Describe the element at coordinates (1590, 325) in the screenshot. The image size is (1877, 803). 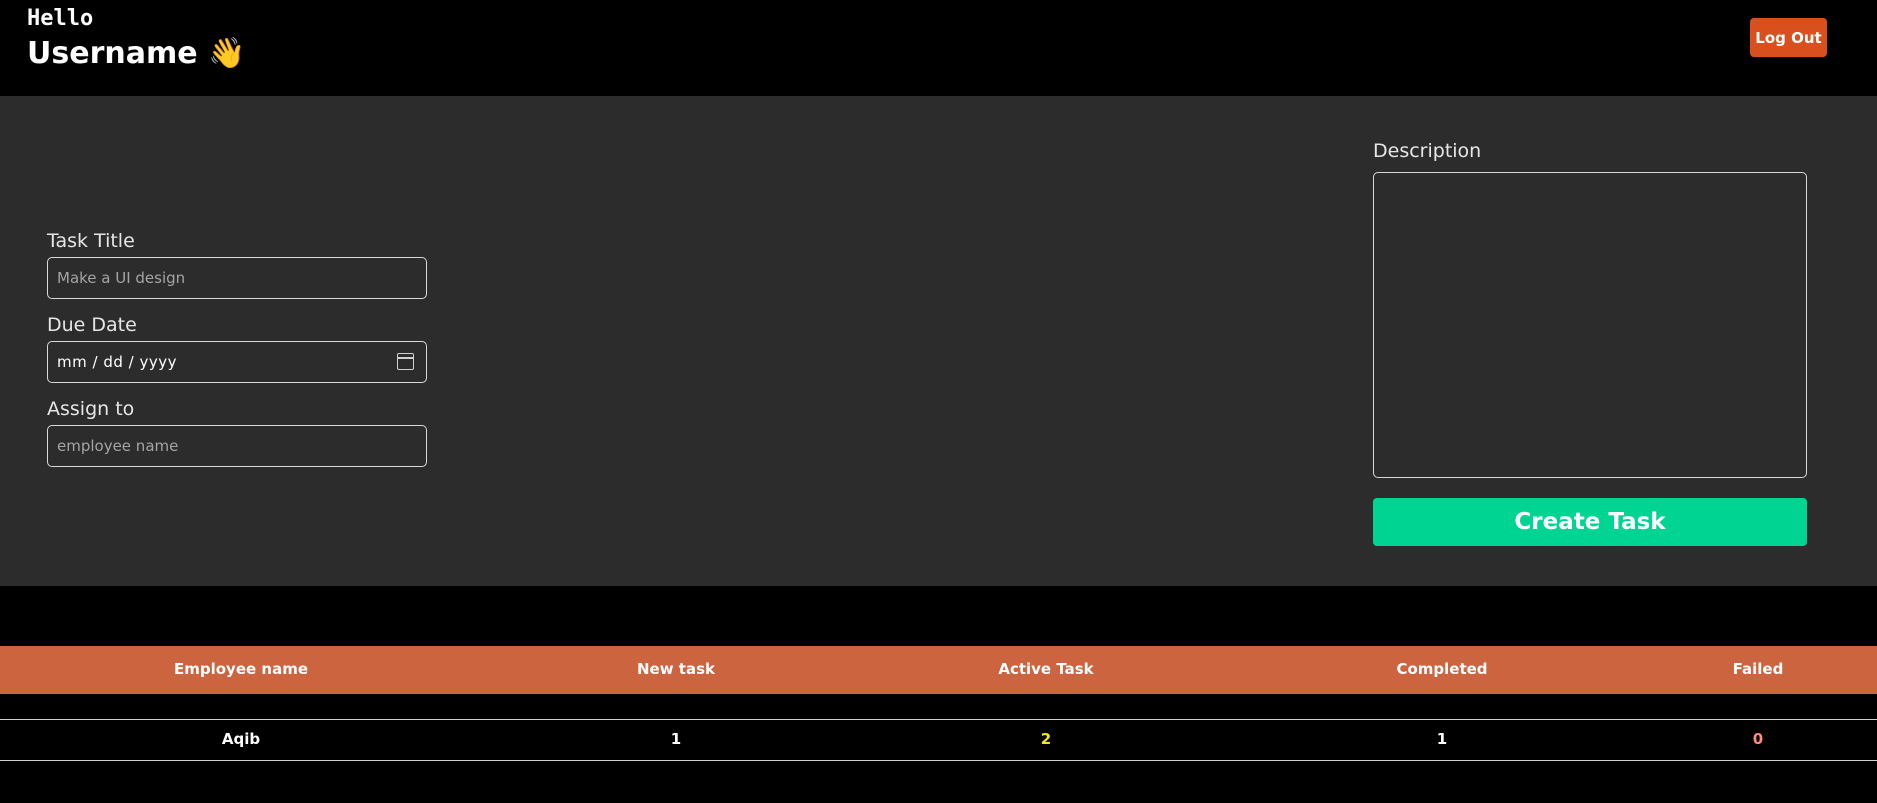
I see `description-textarea` at that location.